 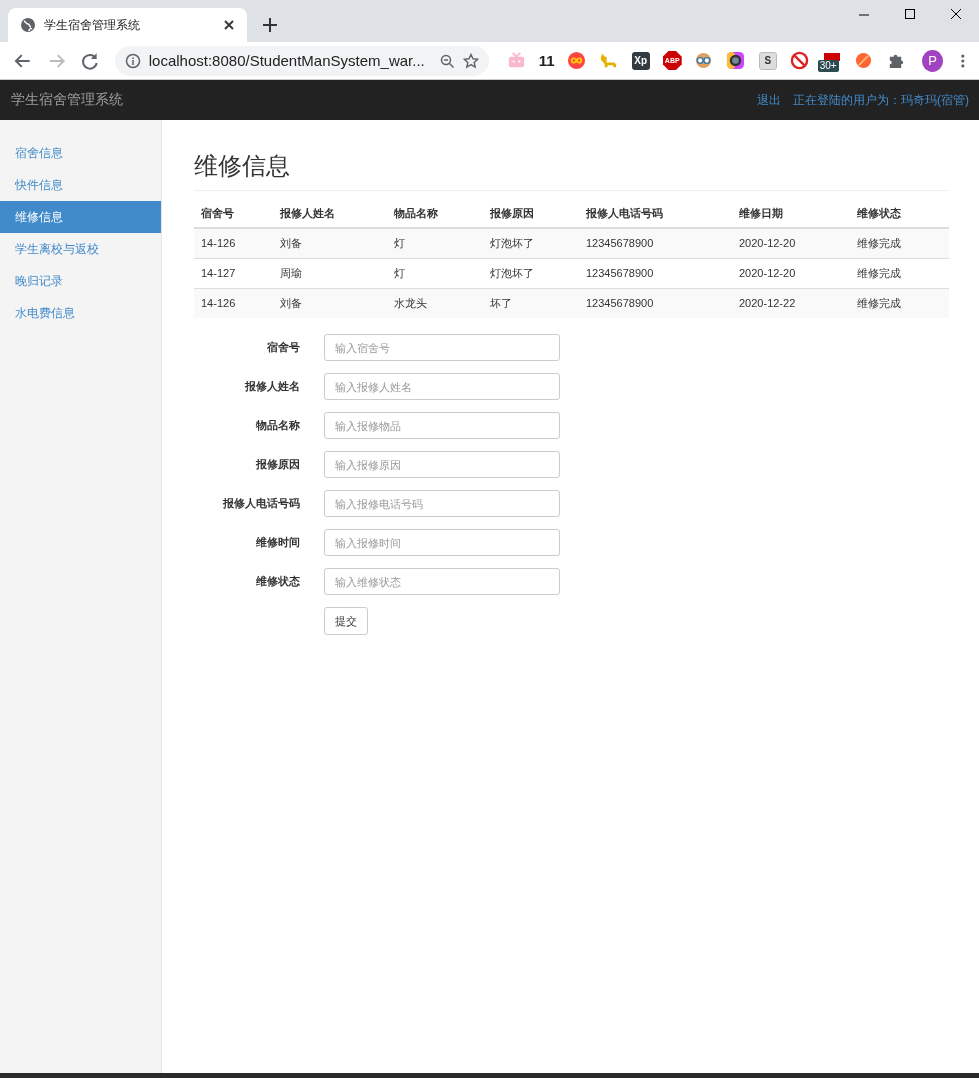 I want to click on table-cell: 2020-12-22, so click(x=791, y=303).